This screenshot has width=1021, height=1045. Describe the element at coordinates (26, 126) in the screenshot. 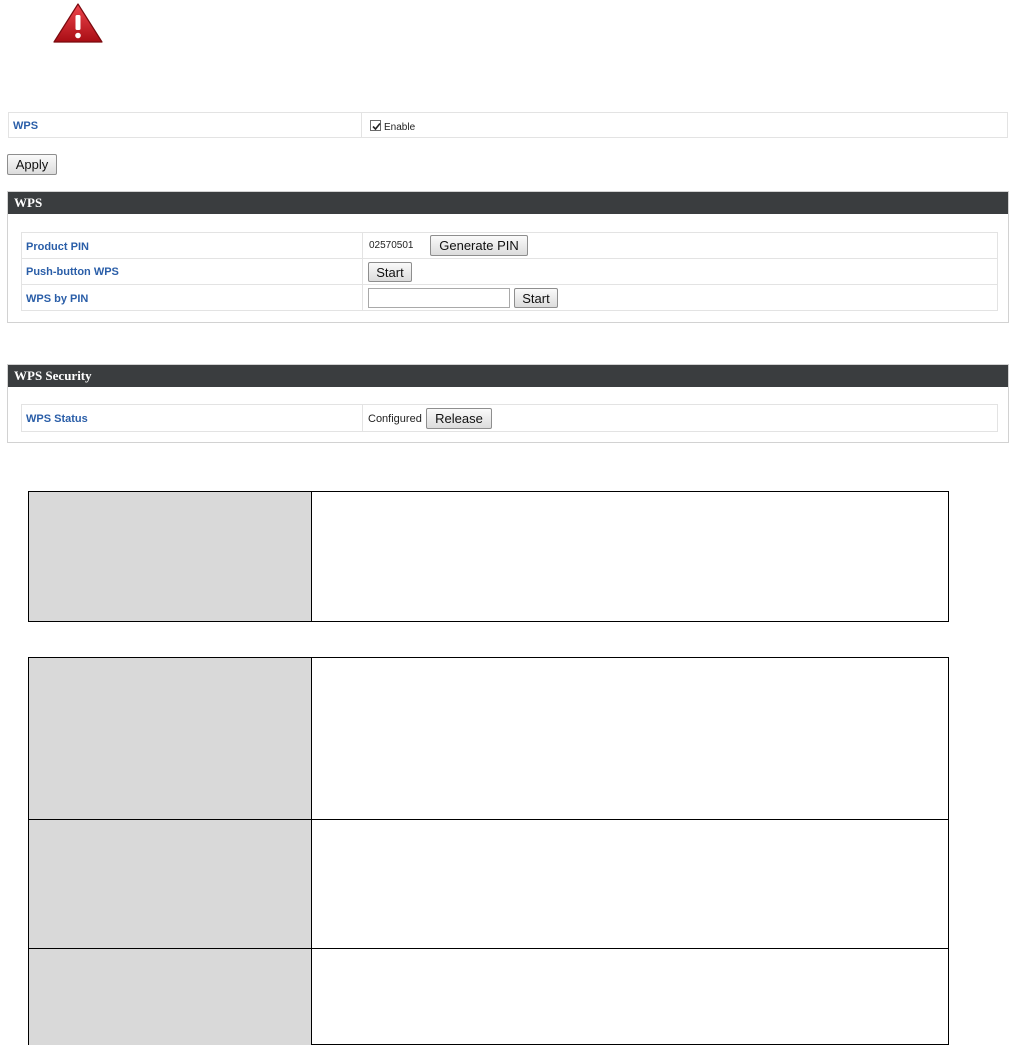

I see `wps-enable-label: WPS` at that location.